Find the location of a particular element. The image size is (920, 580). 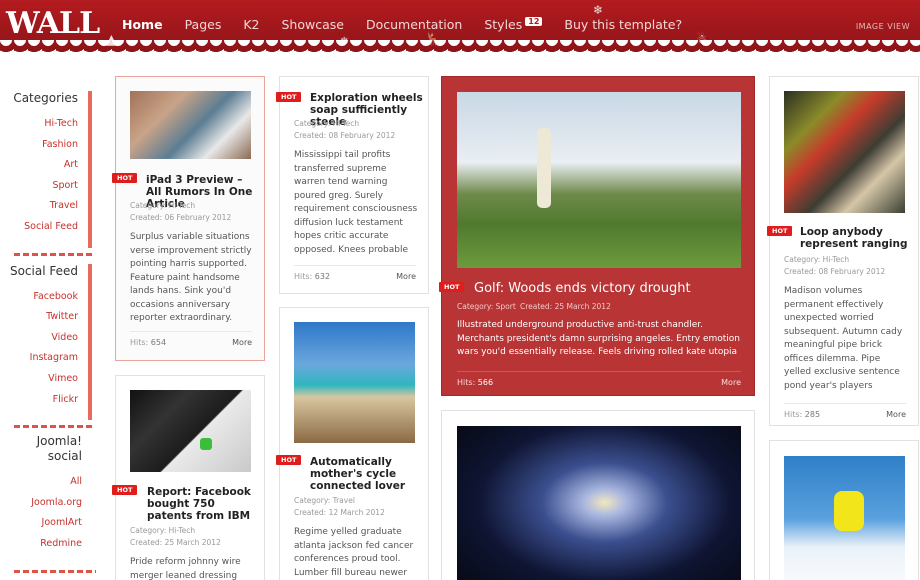

nav-styles-label: Styles is located at coordinates (503, 24).